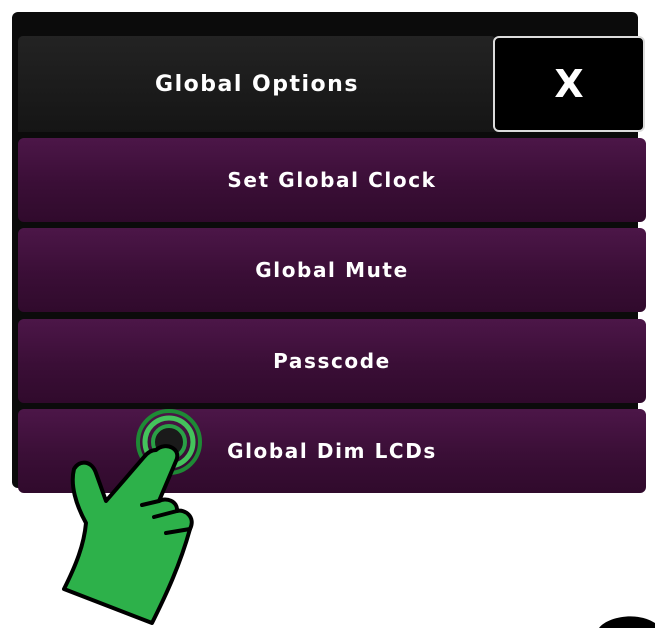 This screenshot has width=657, height=628. I want to click on global-mute-button: Global Mute, so click(332, 270).